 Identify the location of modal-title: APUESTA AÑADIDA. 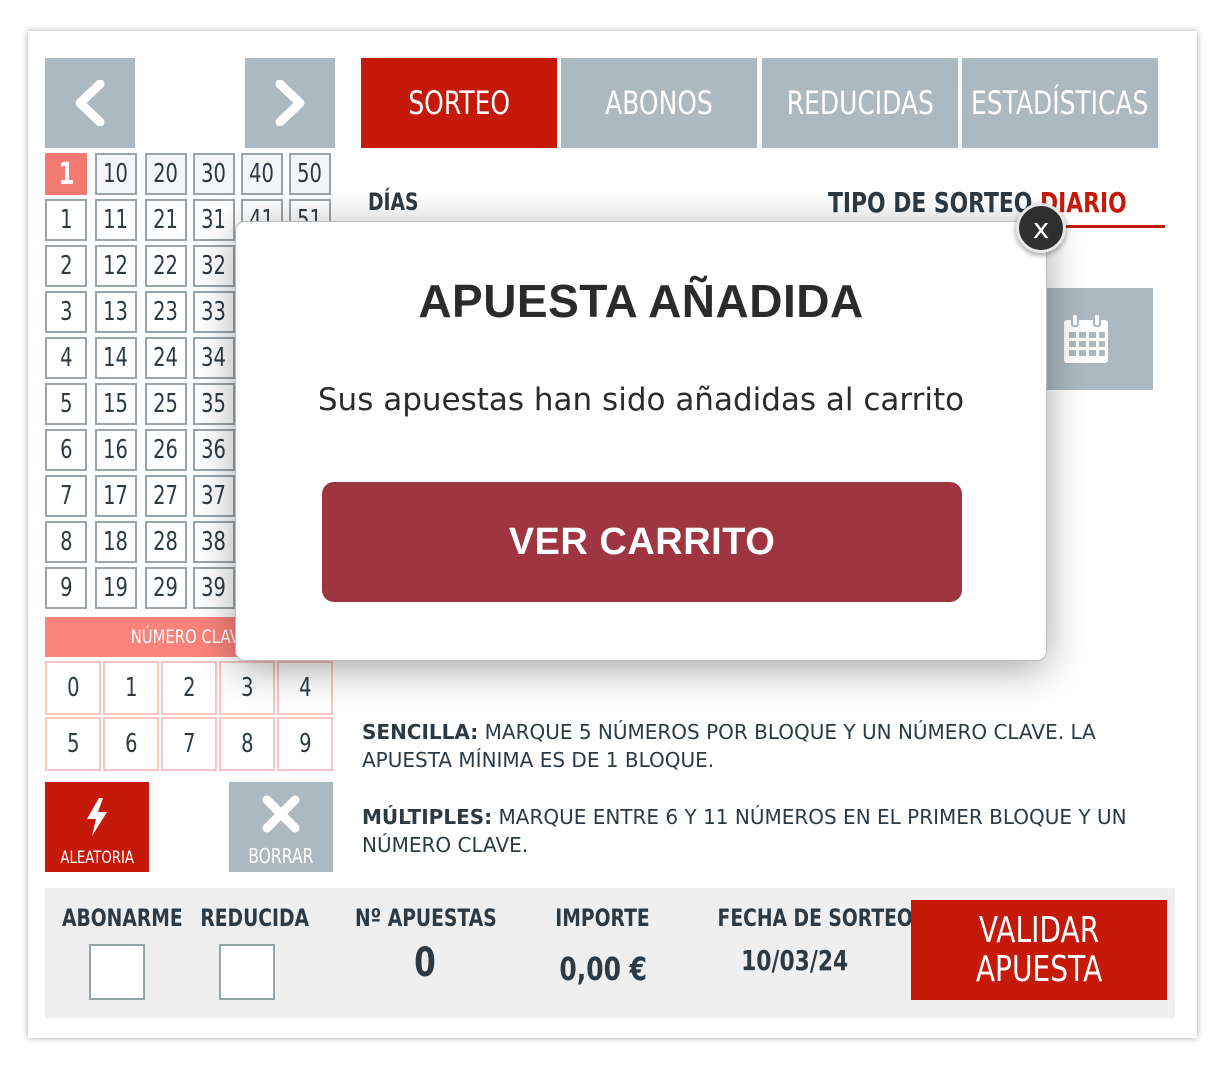
(641, 301).